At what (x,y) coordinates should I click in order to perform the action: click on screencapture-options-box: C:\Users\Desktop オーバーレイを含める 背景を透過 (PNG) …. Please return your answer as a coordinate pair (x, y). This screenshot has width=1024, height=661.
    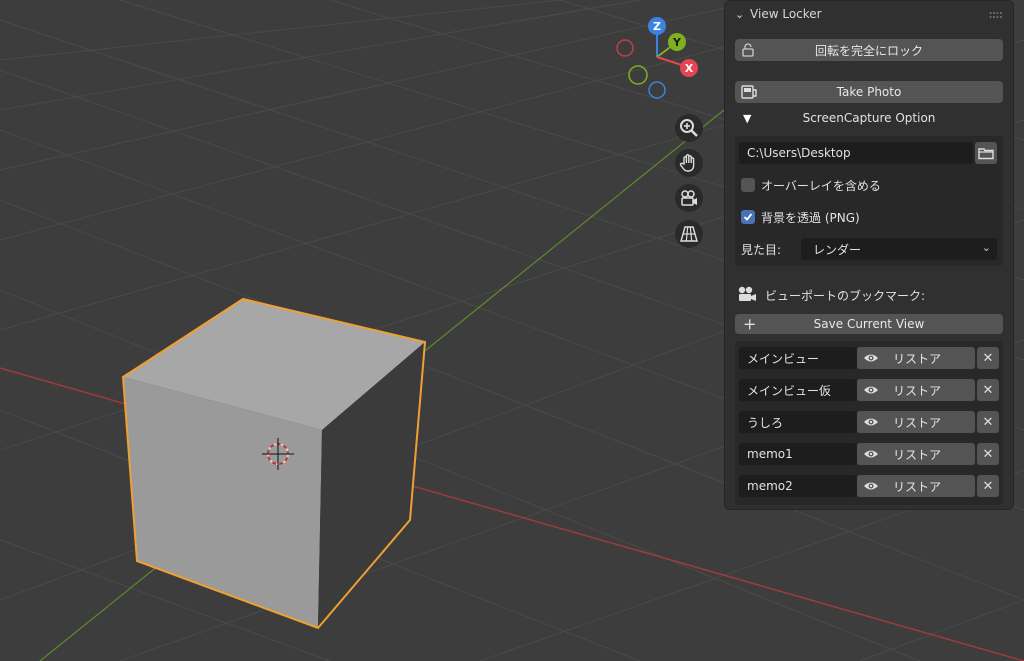
    Looking at the image, I should click on (869, 201).